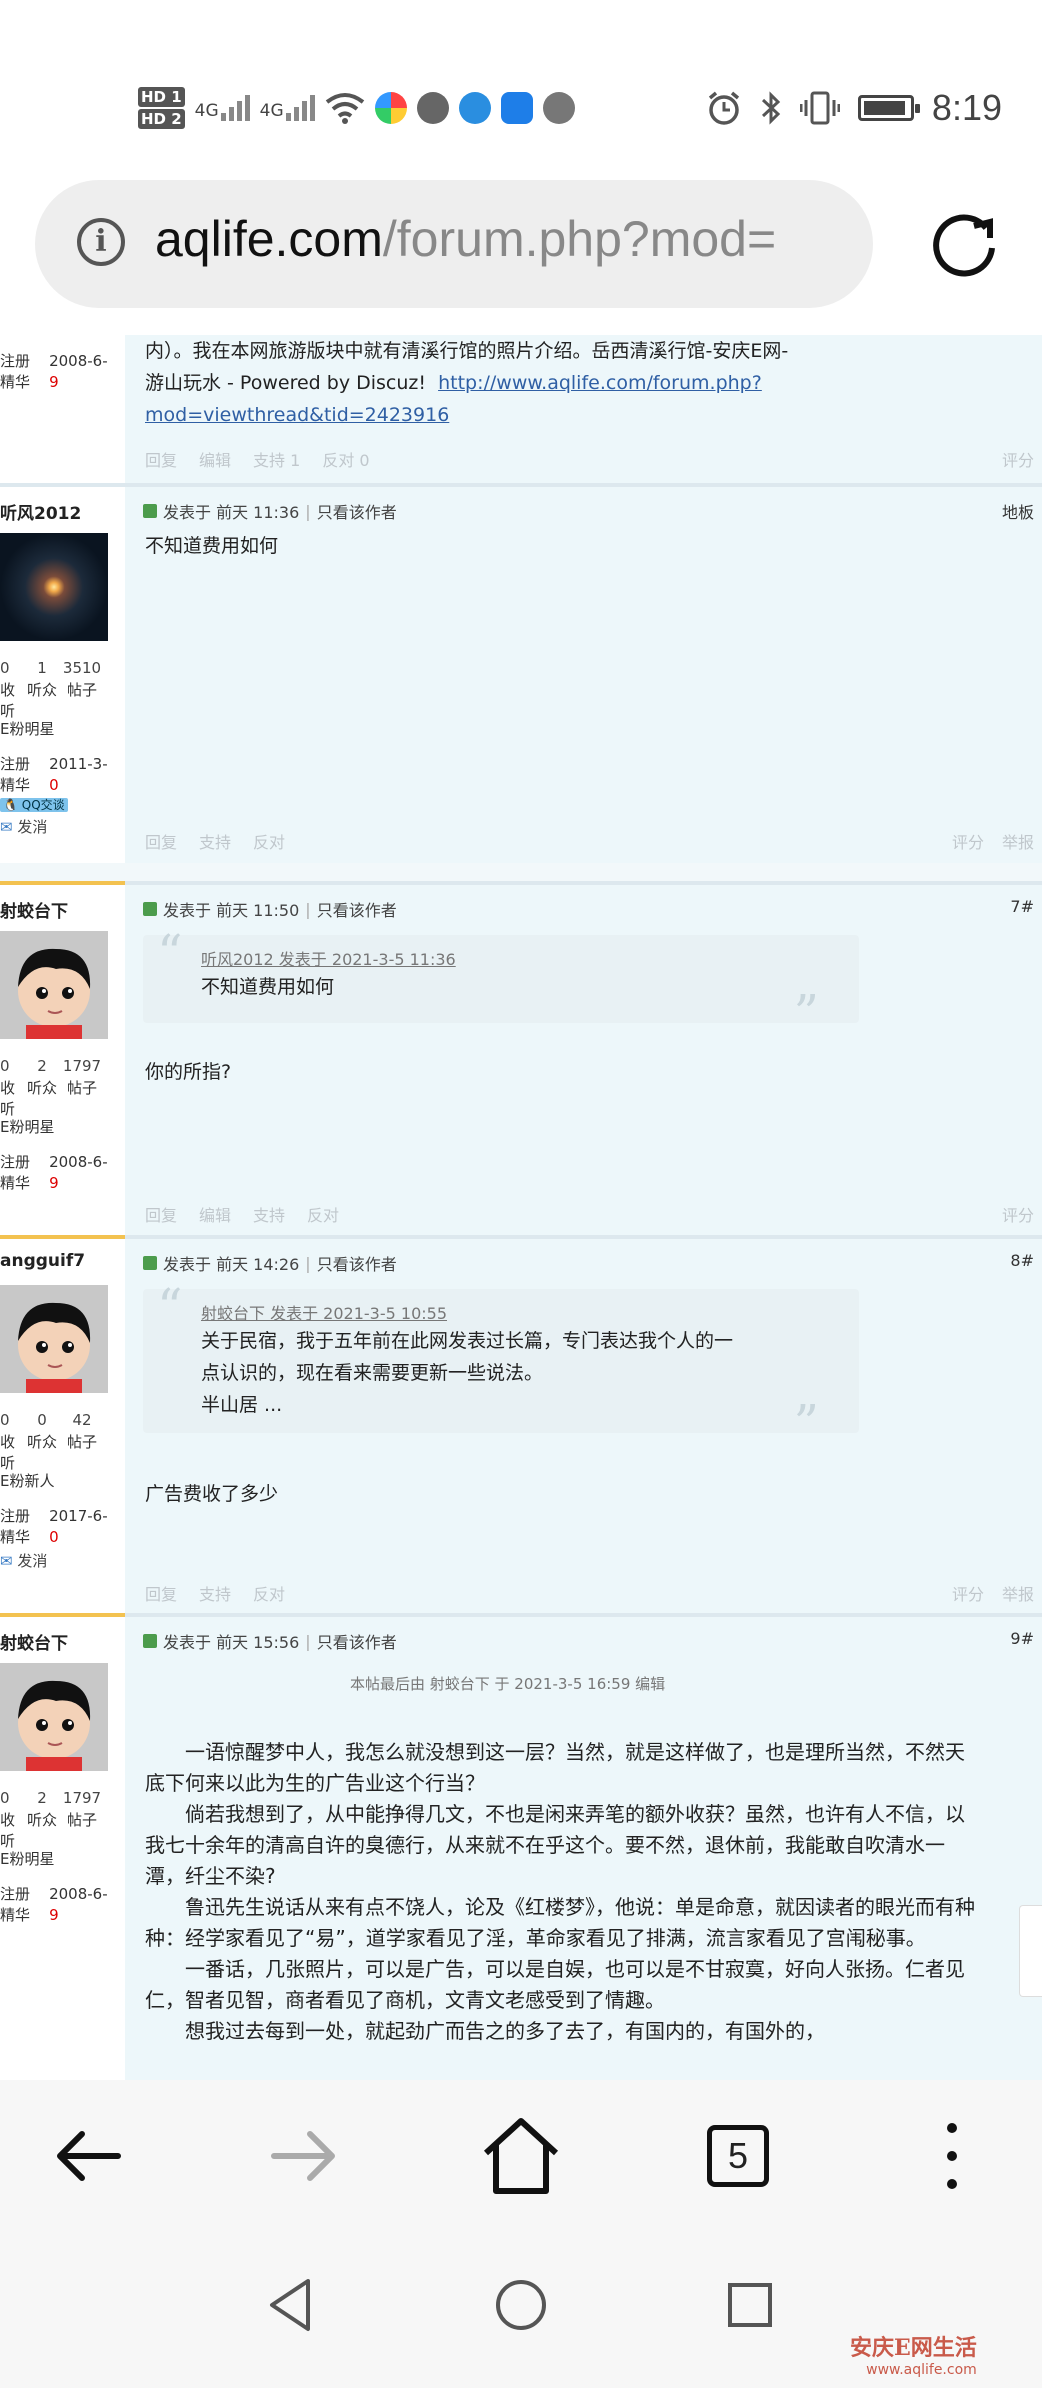 This screenshot has height=2388, width=1042. Describe the element at coordinates (520, 960) in the screenshot. I see `quote-source-link: 听风2012 发表于 2021-3-5 11:36` at that location.